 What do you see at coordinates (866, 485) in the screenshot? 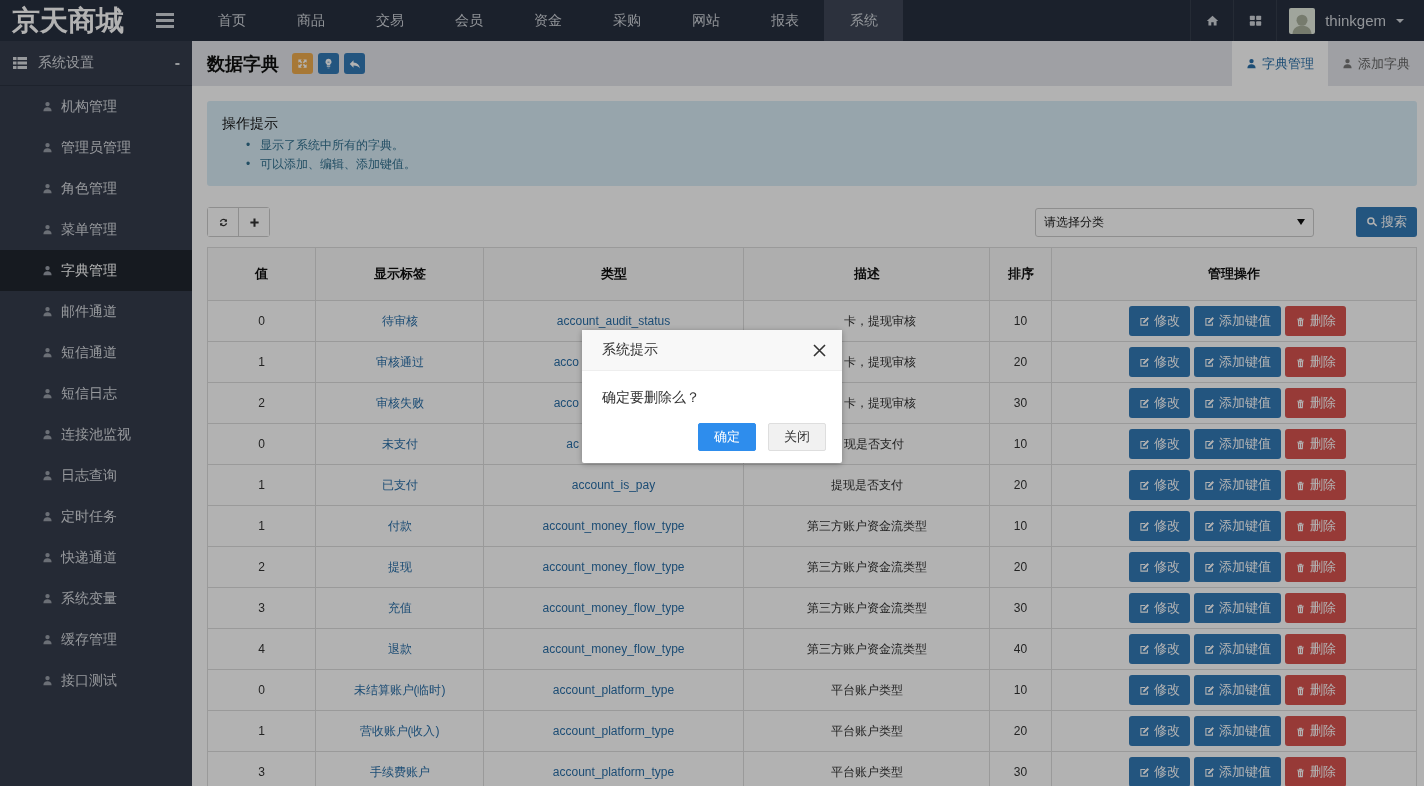
I see `description-cell: 提现是否支付` at bounding box center [866, 485].